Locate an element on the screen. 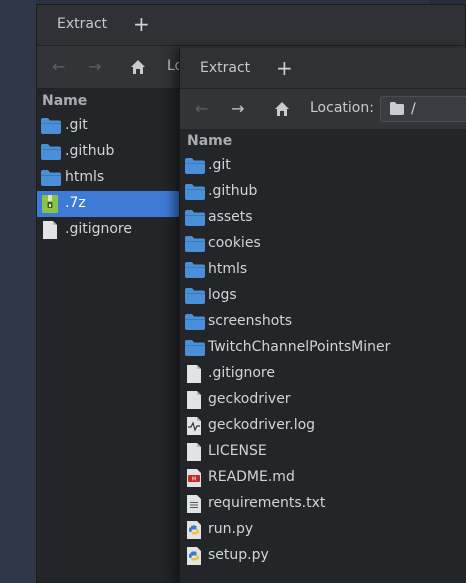 The image size is (466, 583). markdown-file-icon: M is located at coordinates (194, 478).